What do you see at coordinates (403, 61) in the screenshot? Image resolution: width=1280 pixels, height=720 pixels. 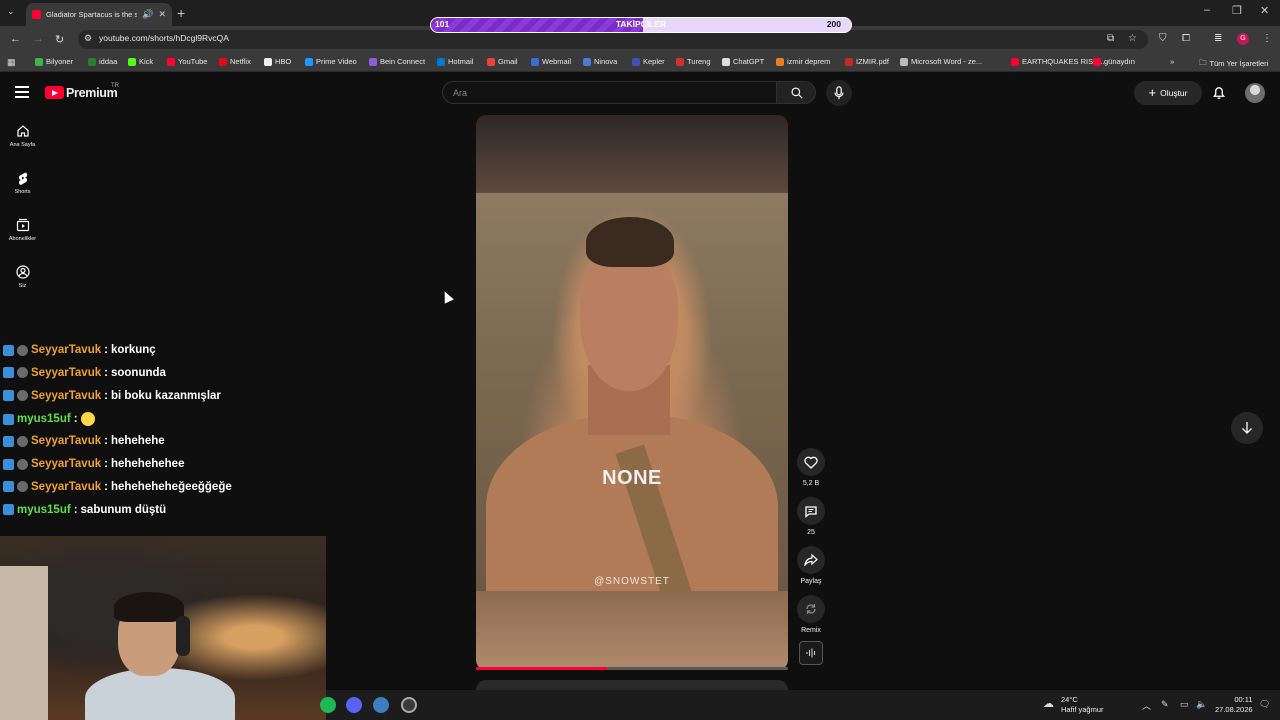 I see `bookmark-label: Bein Connect` at bounding box center [403, 61].